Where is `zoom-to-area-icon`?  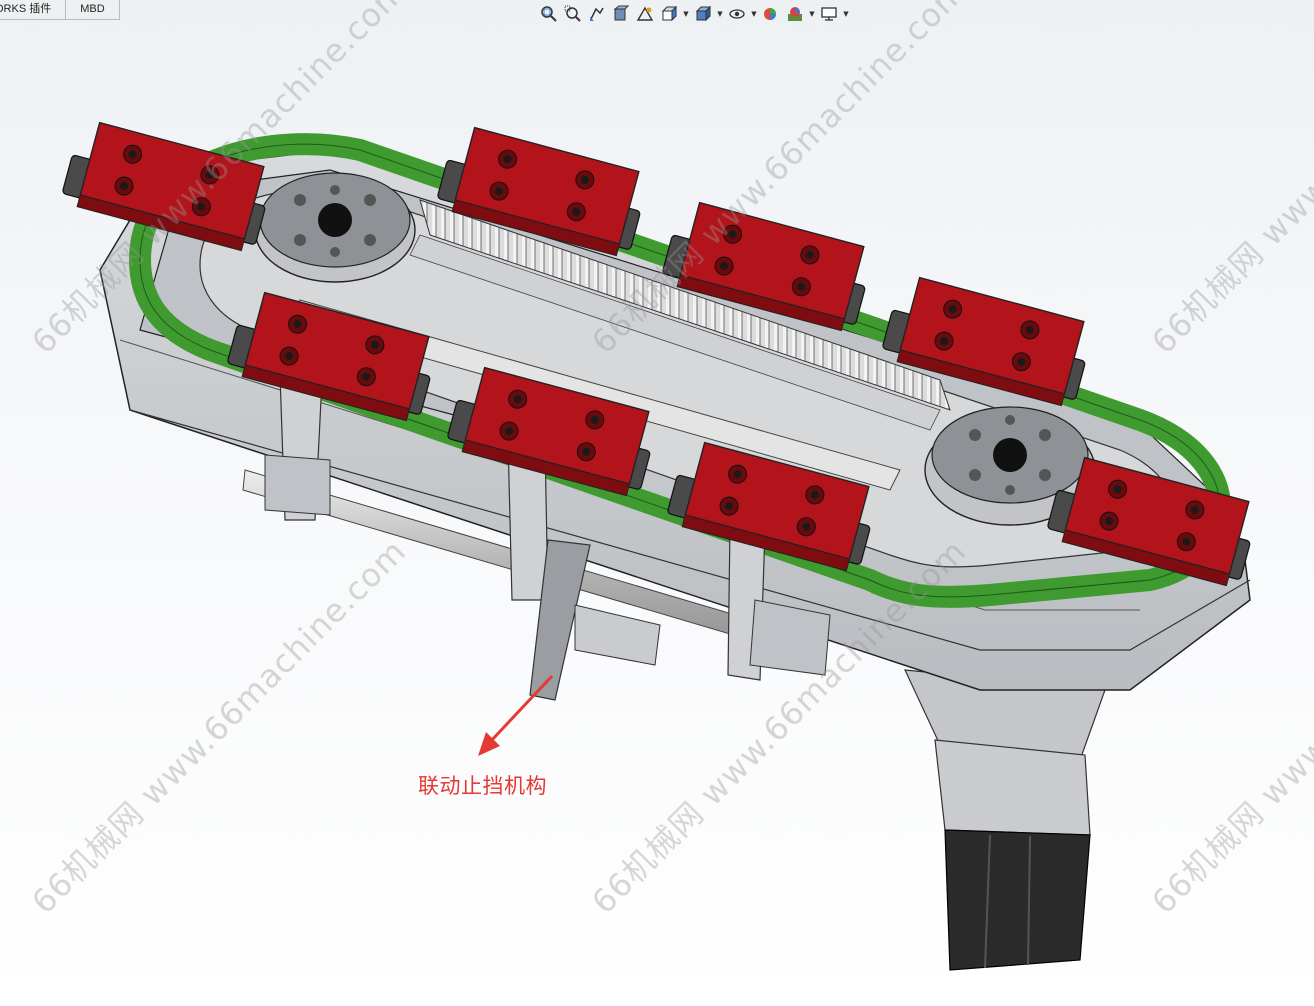
zoom-to-area-icon is located at coordinates (573, 14).